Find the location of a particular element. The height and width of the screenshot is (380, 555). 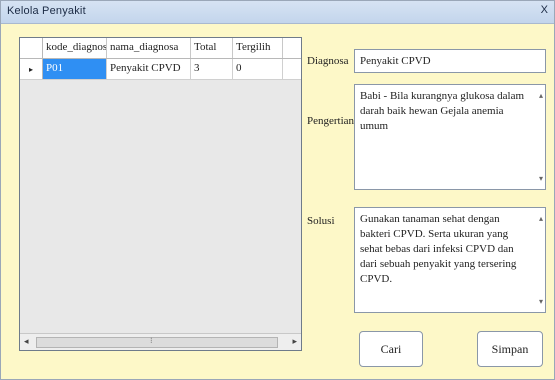

row-selector-icon: ▸ is located at coordinates (31, 69).